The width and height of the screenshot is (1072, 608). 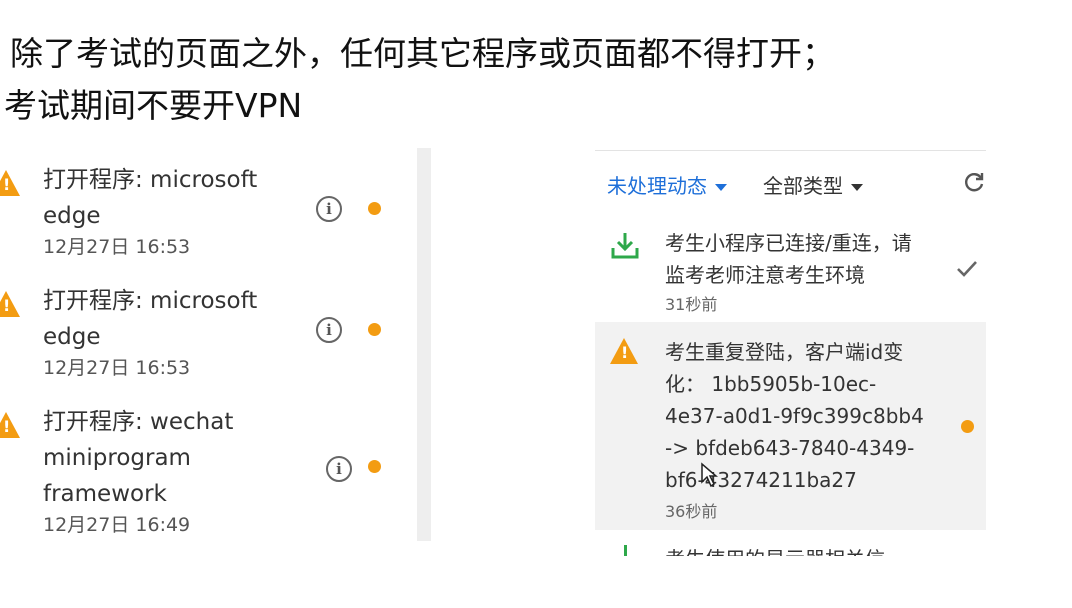 I want to click on type-filter-dropdown: 全部类型, so click(x=813, y=184).